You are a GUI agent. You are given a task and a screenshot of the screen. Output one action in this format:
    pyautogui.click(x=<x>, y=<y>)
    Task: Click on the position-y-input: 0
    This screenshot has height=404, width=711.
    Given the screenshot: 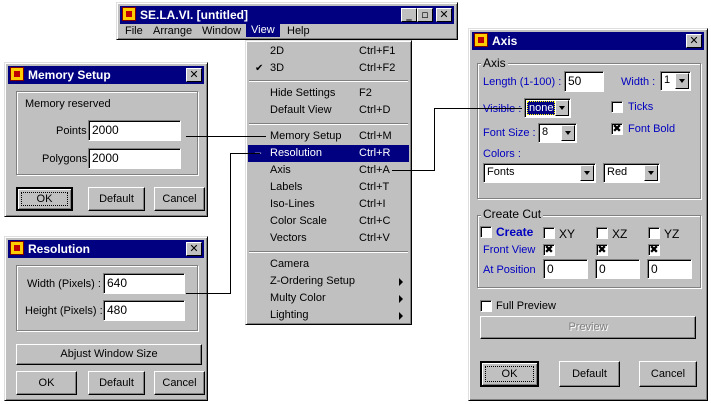 What is the action you would take?
    pyautogui.click(x=617, y=269)
    